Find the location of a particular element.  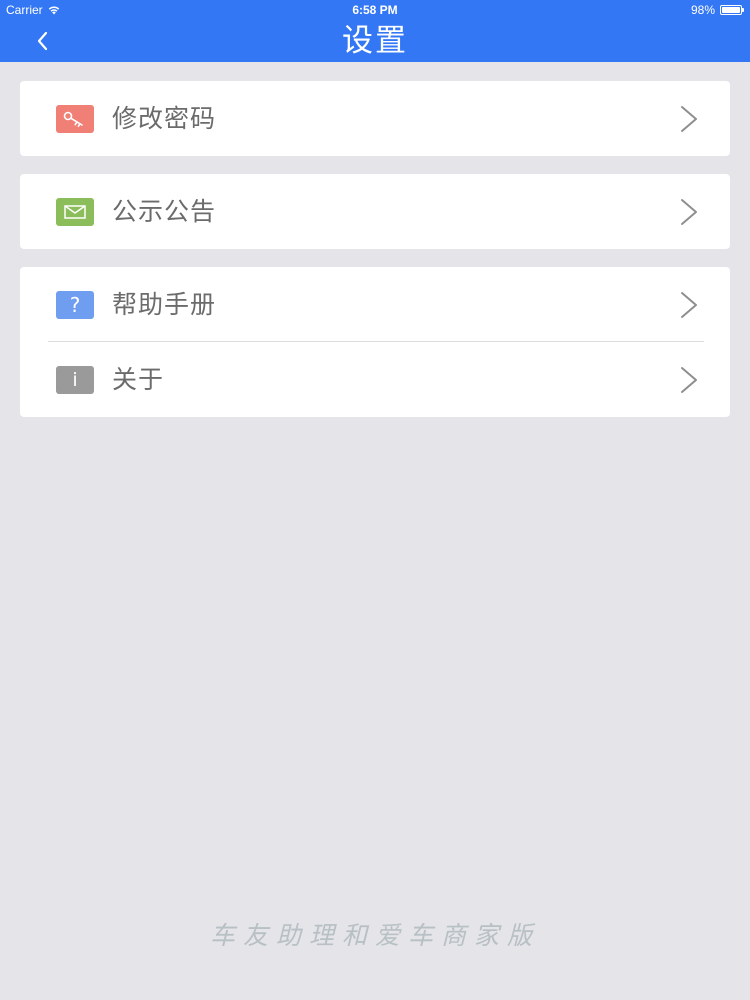

menu-item-label: 关于 is located at coordinates (138, 379).